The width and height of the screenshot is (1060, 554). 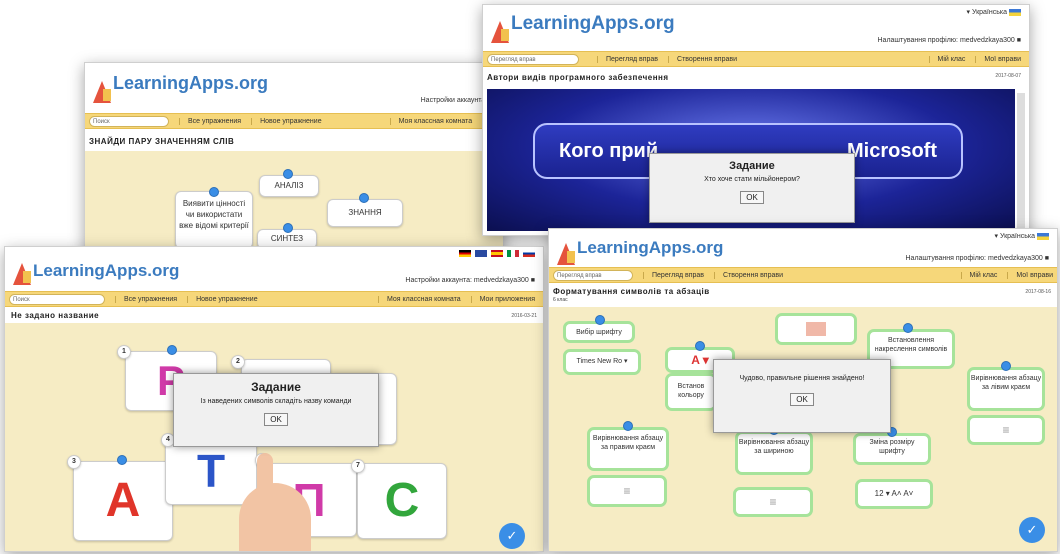 I want to click on dialog-text: Чудово, правильне рішення знайдено!, so click(x=802, y=378).